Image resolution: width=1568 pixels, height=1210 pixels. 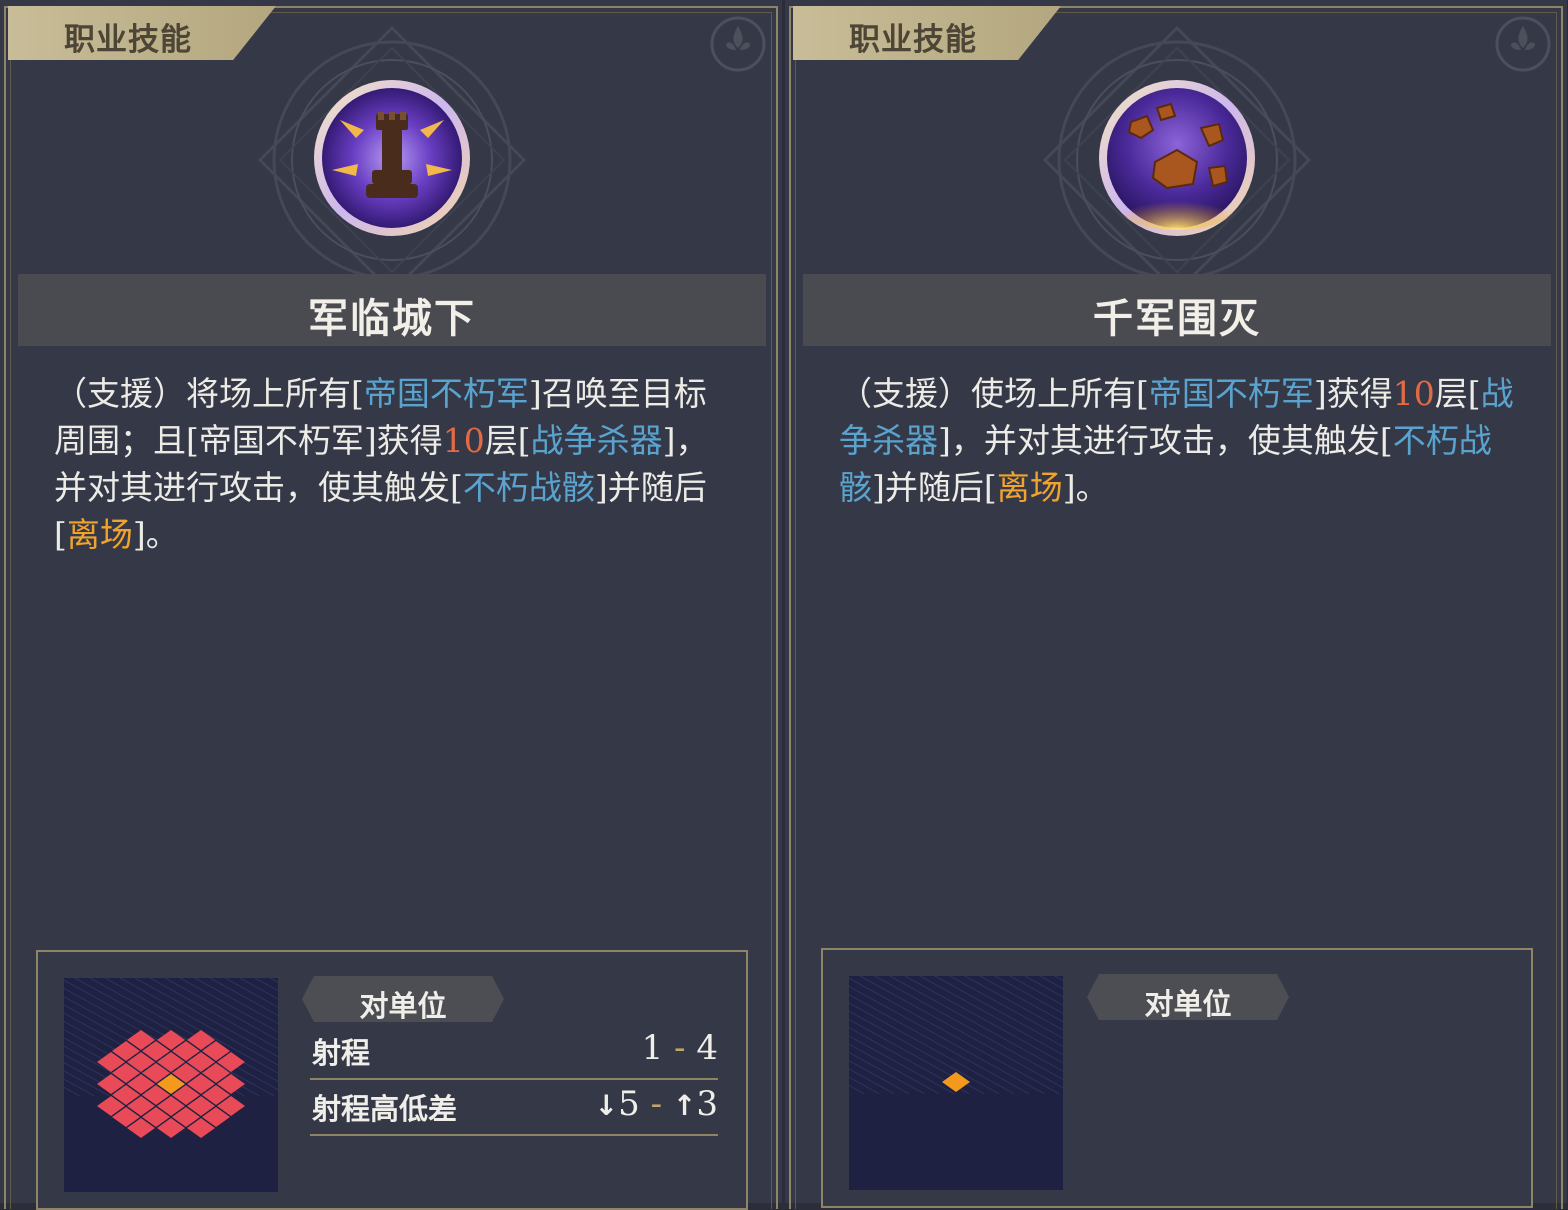 I want to click on description-text: （支援）将场上所有[, so click(x=209, y=393).